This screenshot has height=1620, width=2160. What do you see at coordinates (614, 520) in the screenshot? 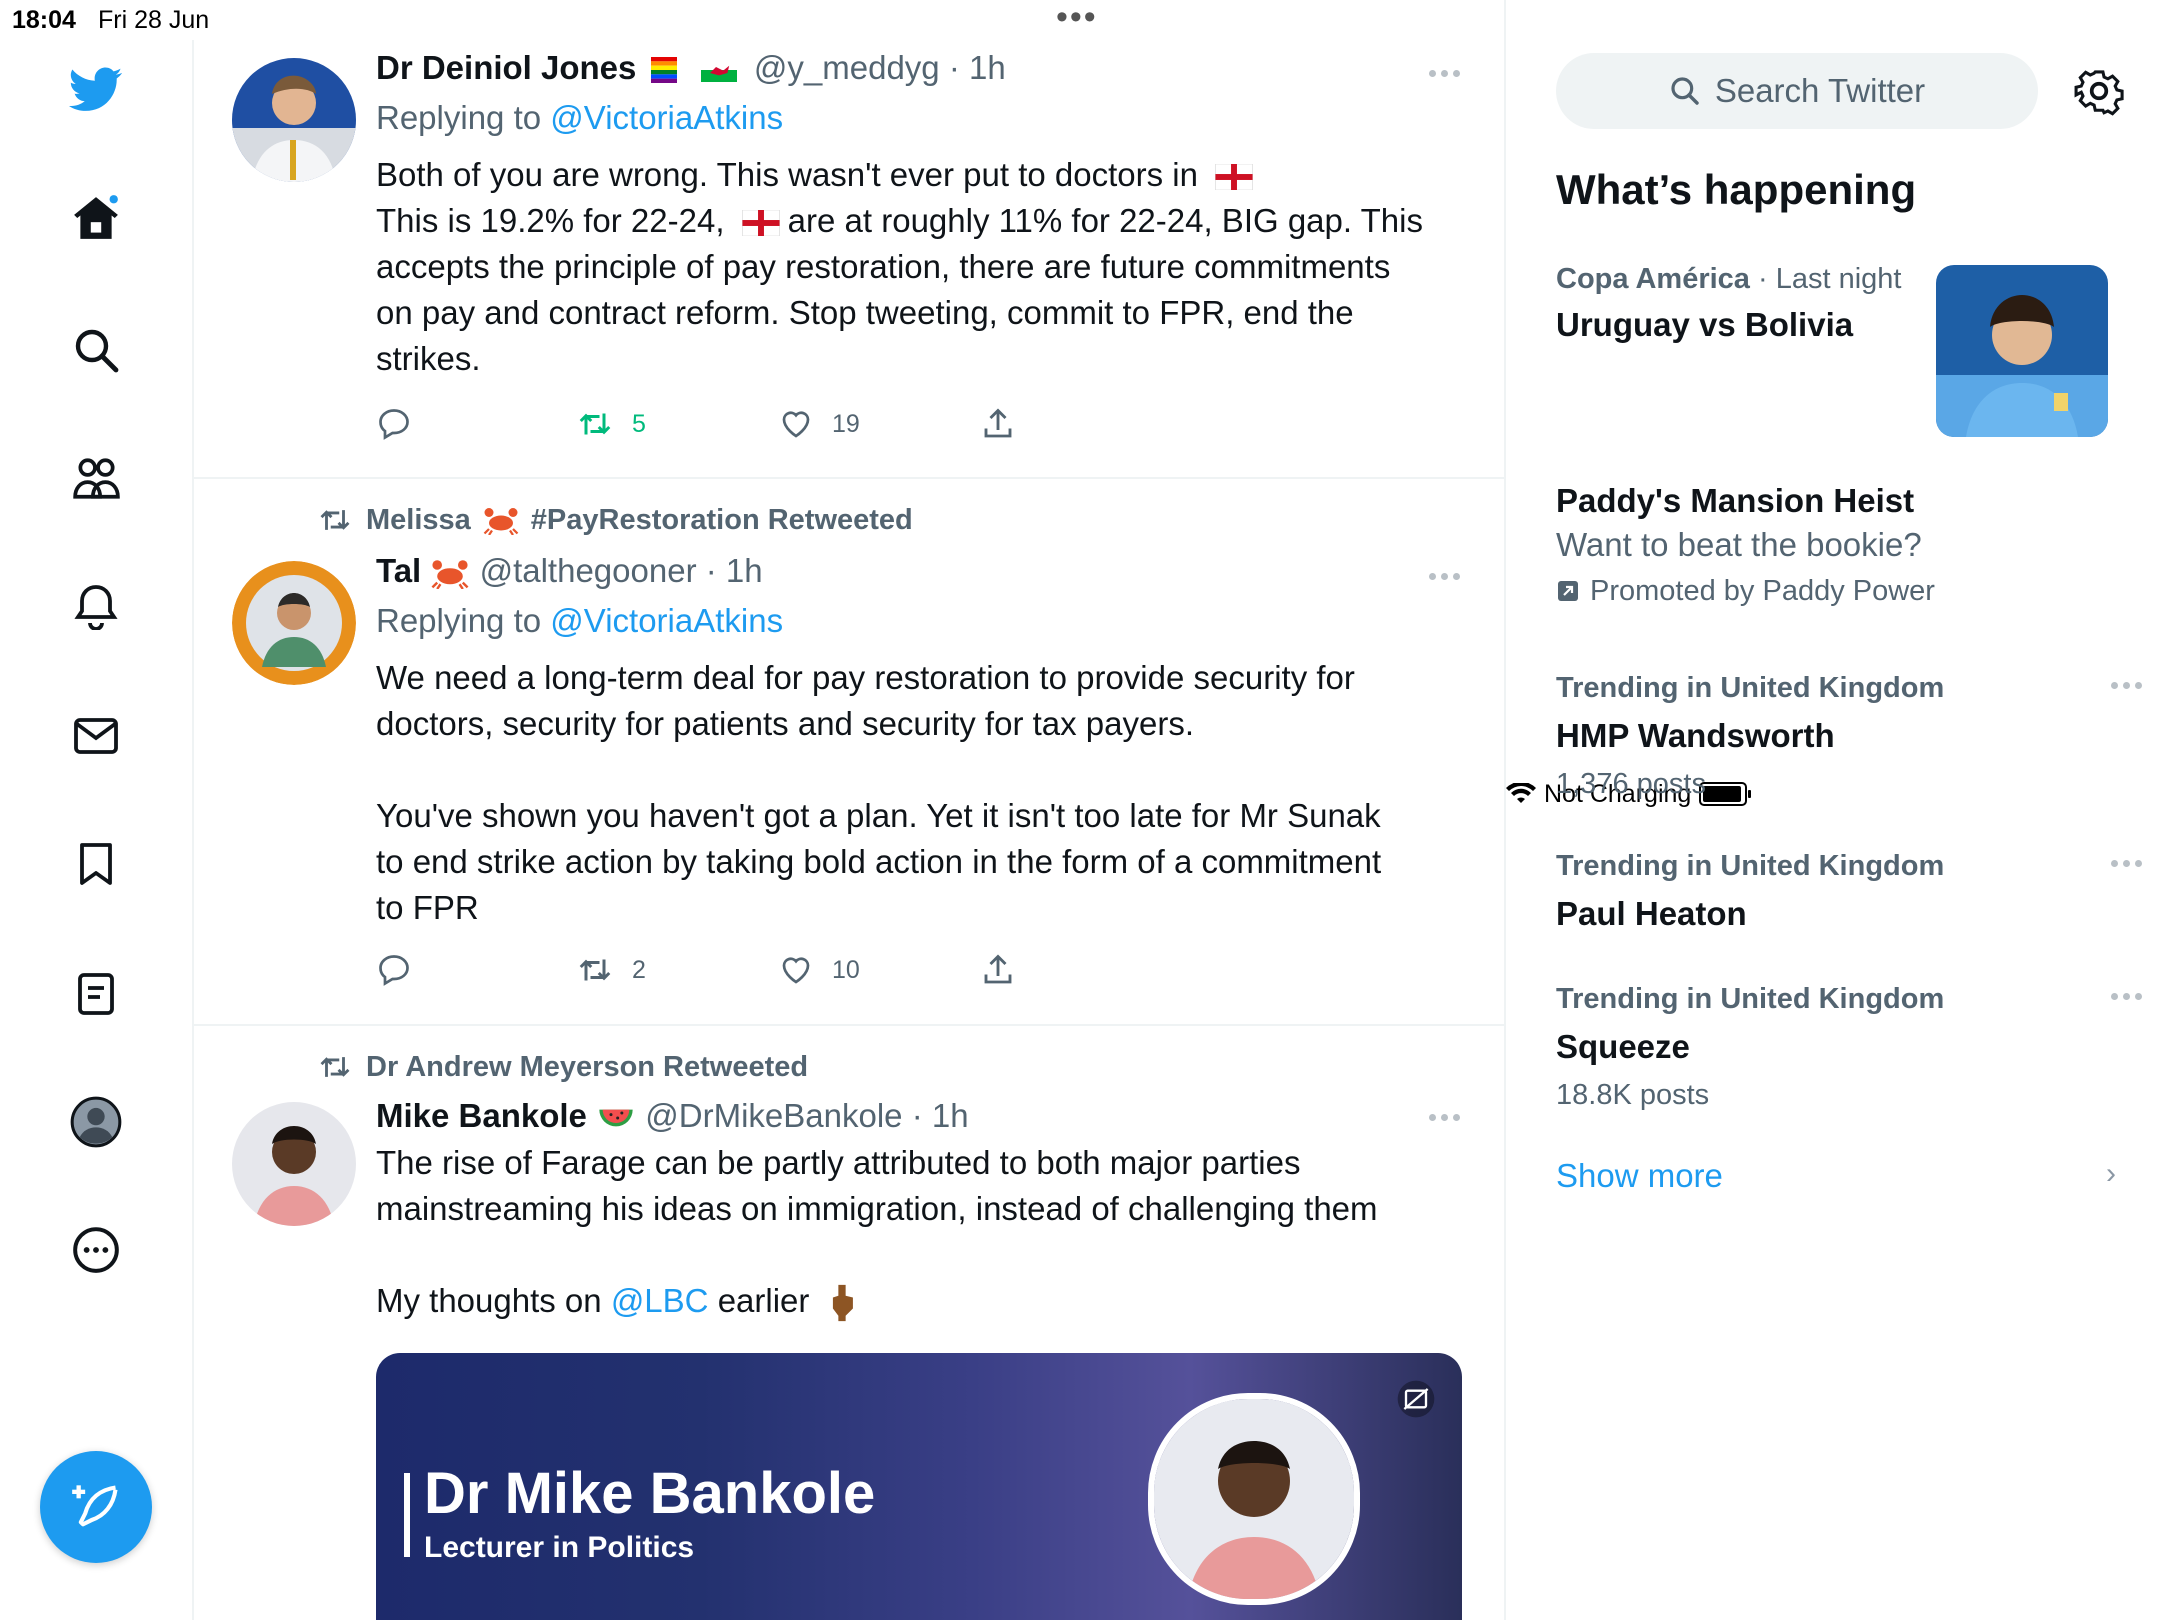
I see `retweeted-by: Melissa #PayRestoration Retweeted` at bounding box center [614, 520].